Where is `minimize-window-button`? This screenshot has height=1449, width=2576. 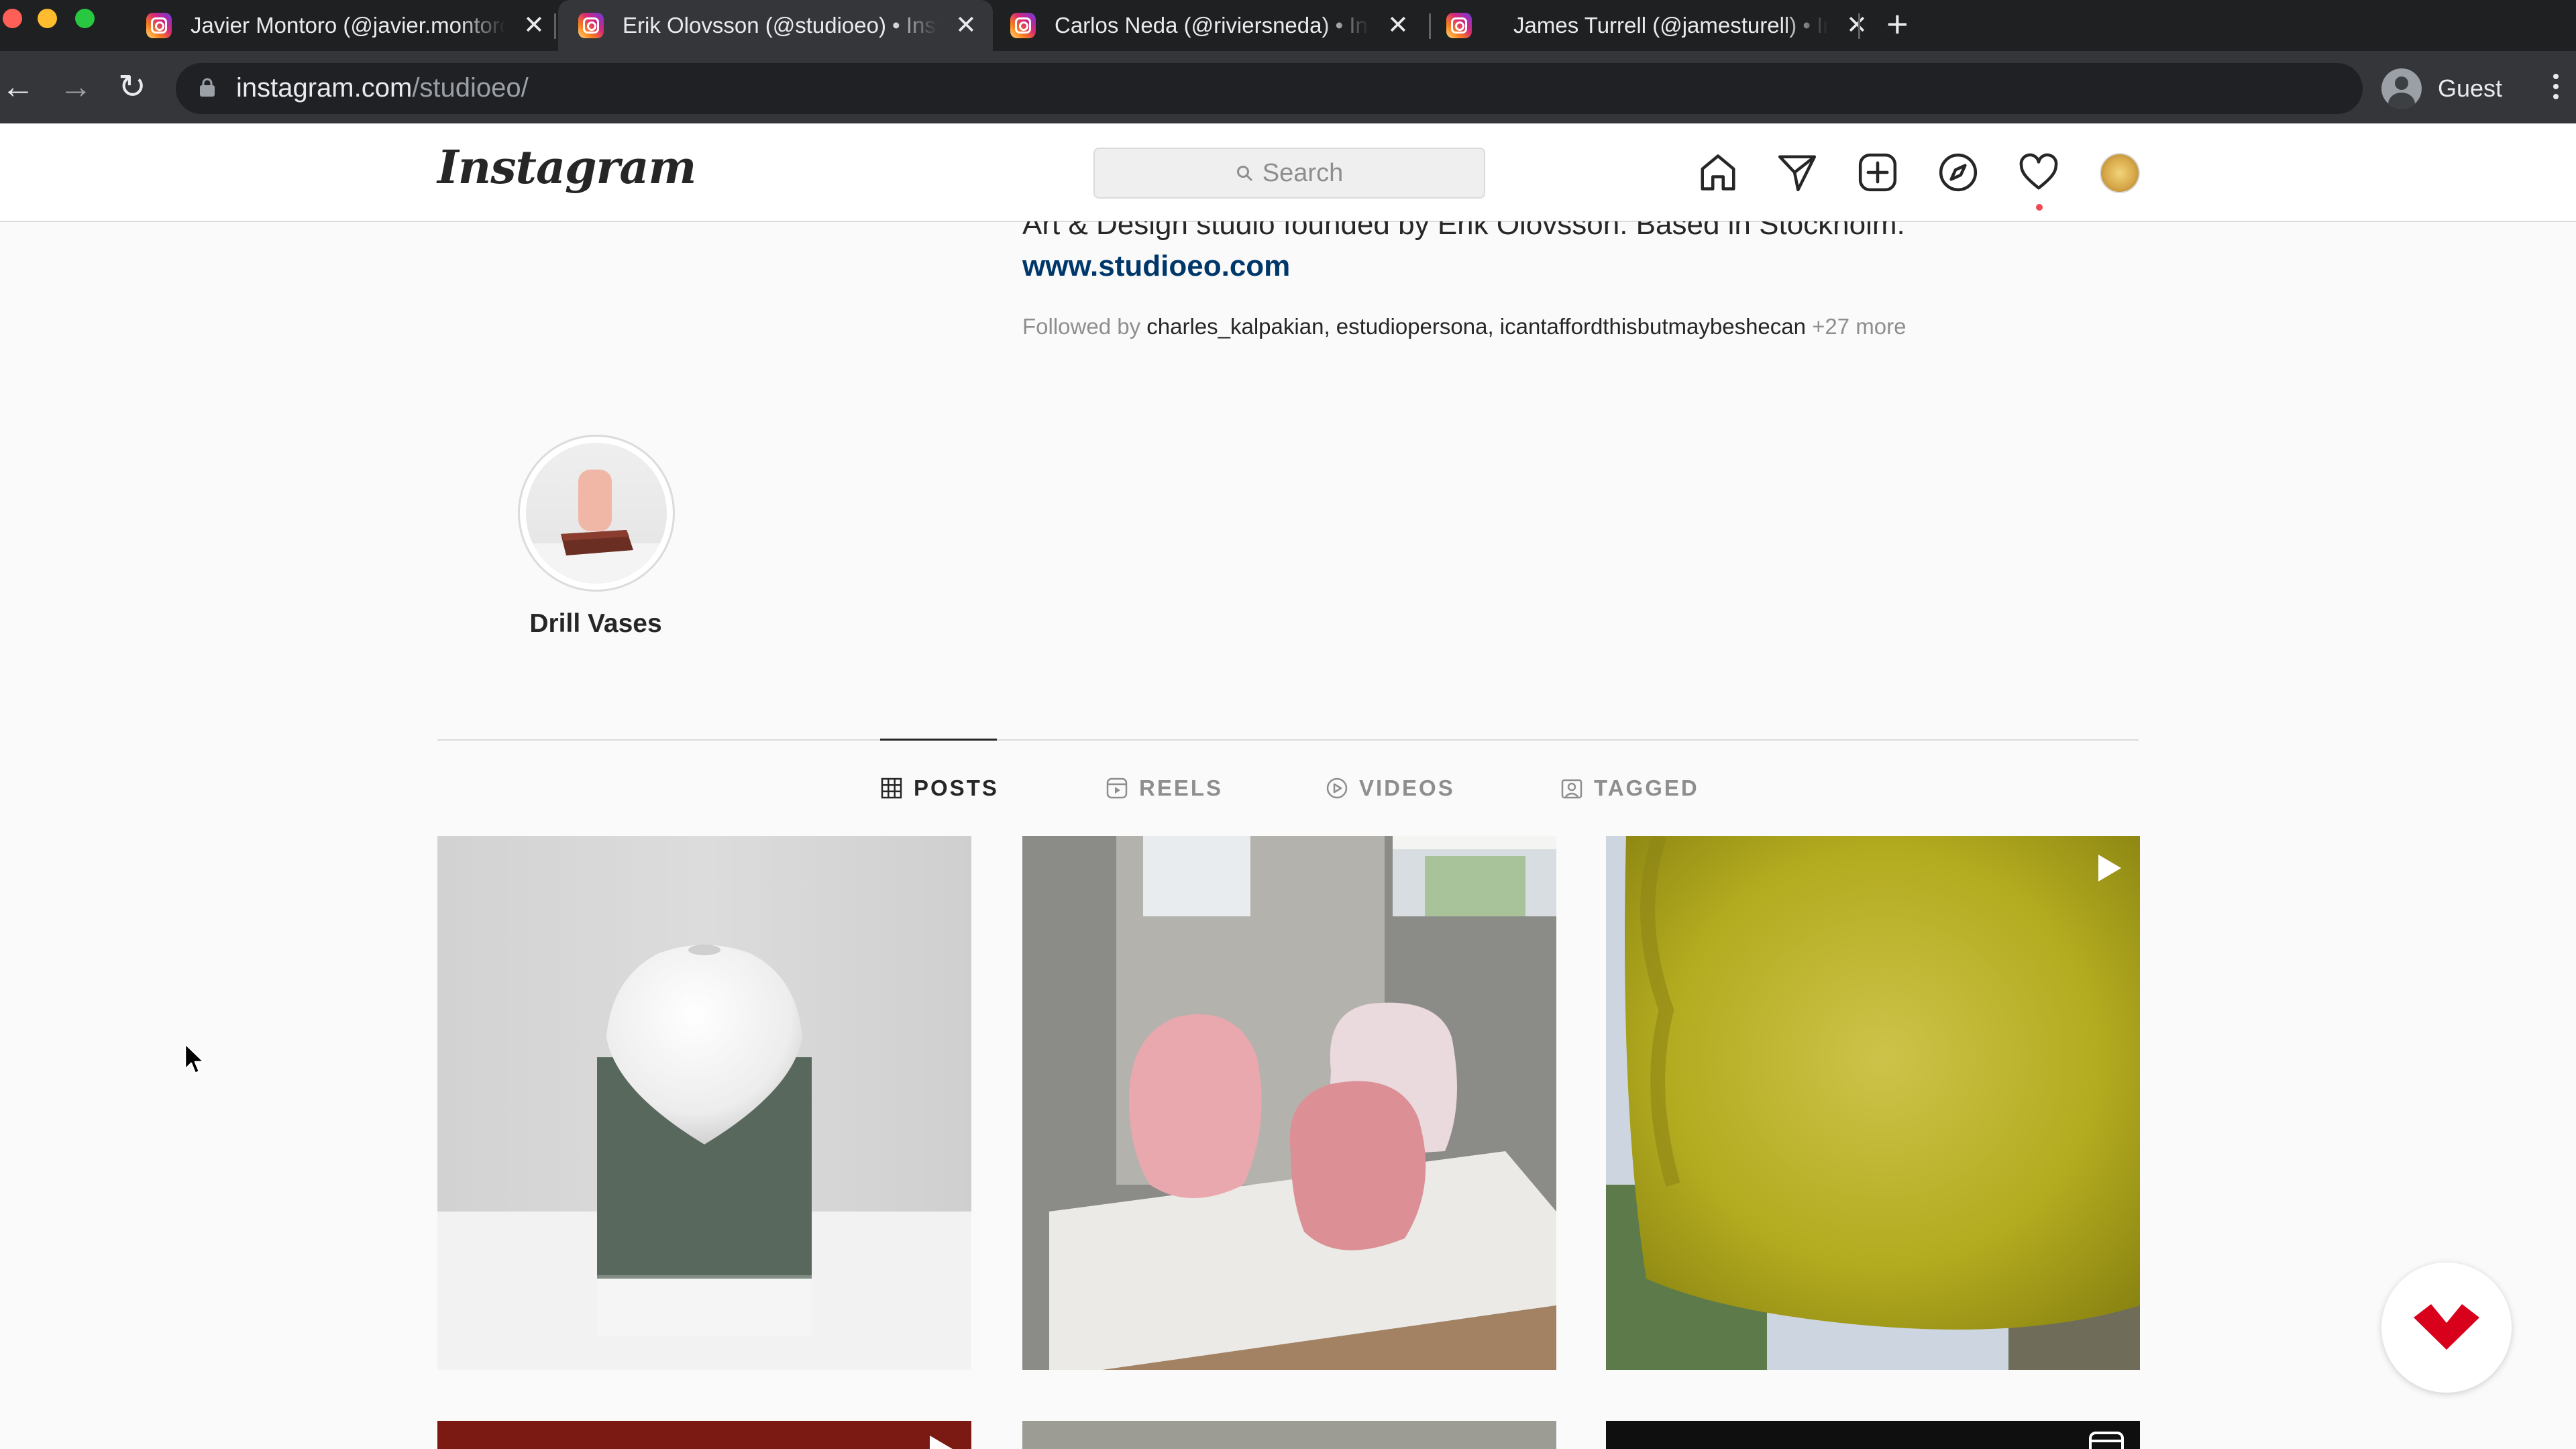
minimize-window-button is located at coordinates (47, 18).